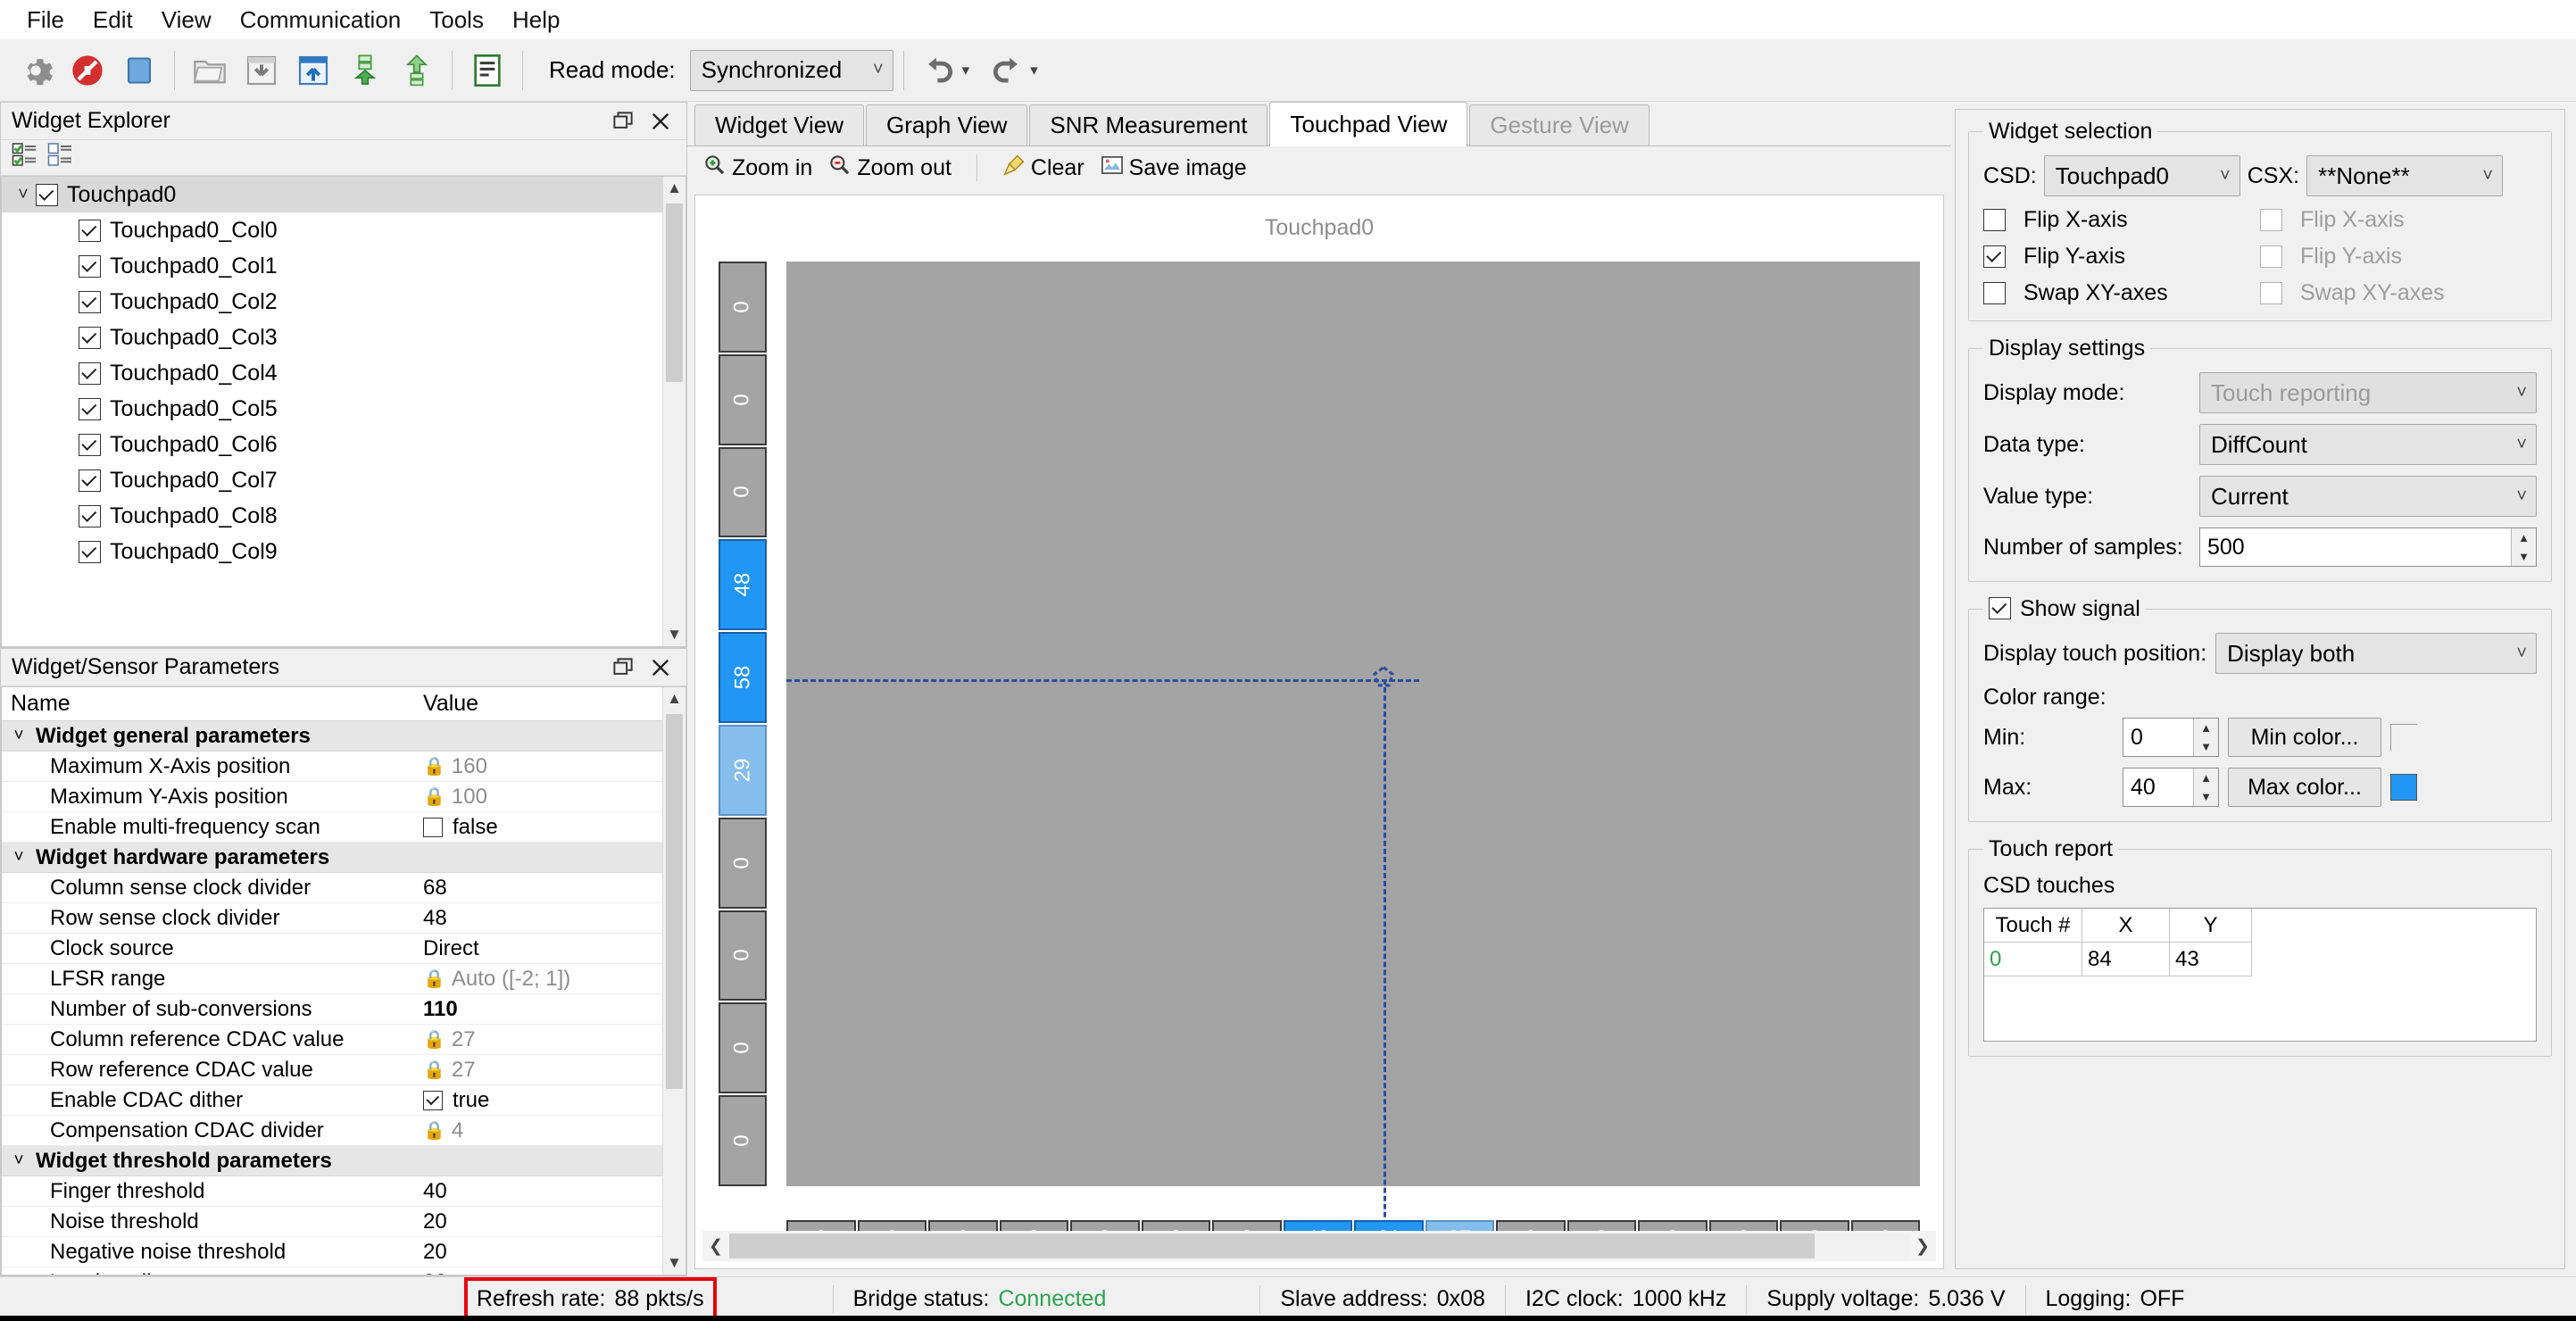 The height and width of the screenshot is (1321, 2576). Describe the element at coordinates (332, 516) in the screenshot. I see `tree-node-col8: Touchpad0_Col8` at that location.